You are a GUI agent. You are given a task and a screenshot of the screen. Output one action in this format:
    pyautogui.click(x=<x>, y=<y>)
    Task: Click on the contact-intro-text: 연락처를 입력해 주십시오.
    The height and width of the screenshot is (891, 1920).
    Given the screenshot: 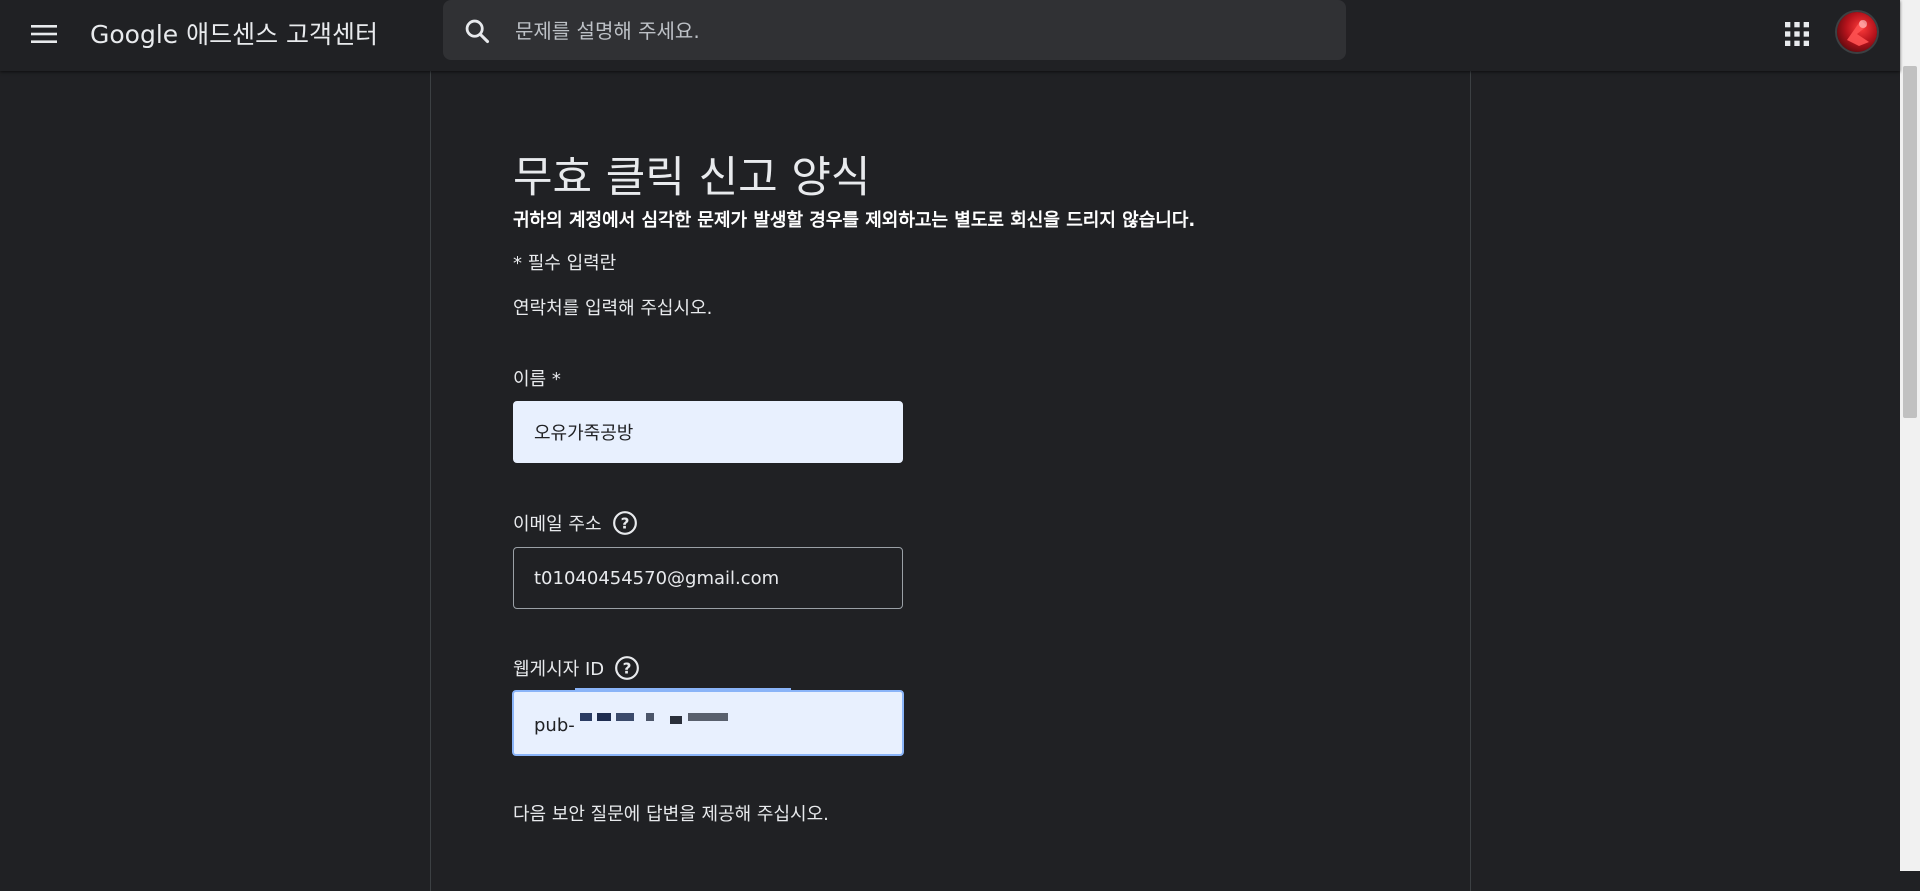 What is the action you would take?
    pyautogui.click(x=613, y=308)
    